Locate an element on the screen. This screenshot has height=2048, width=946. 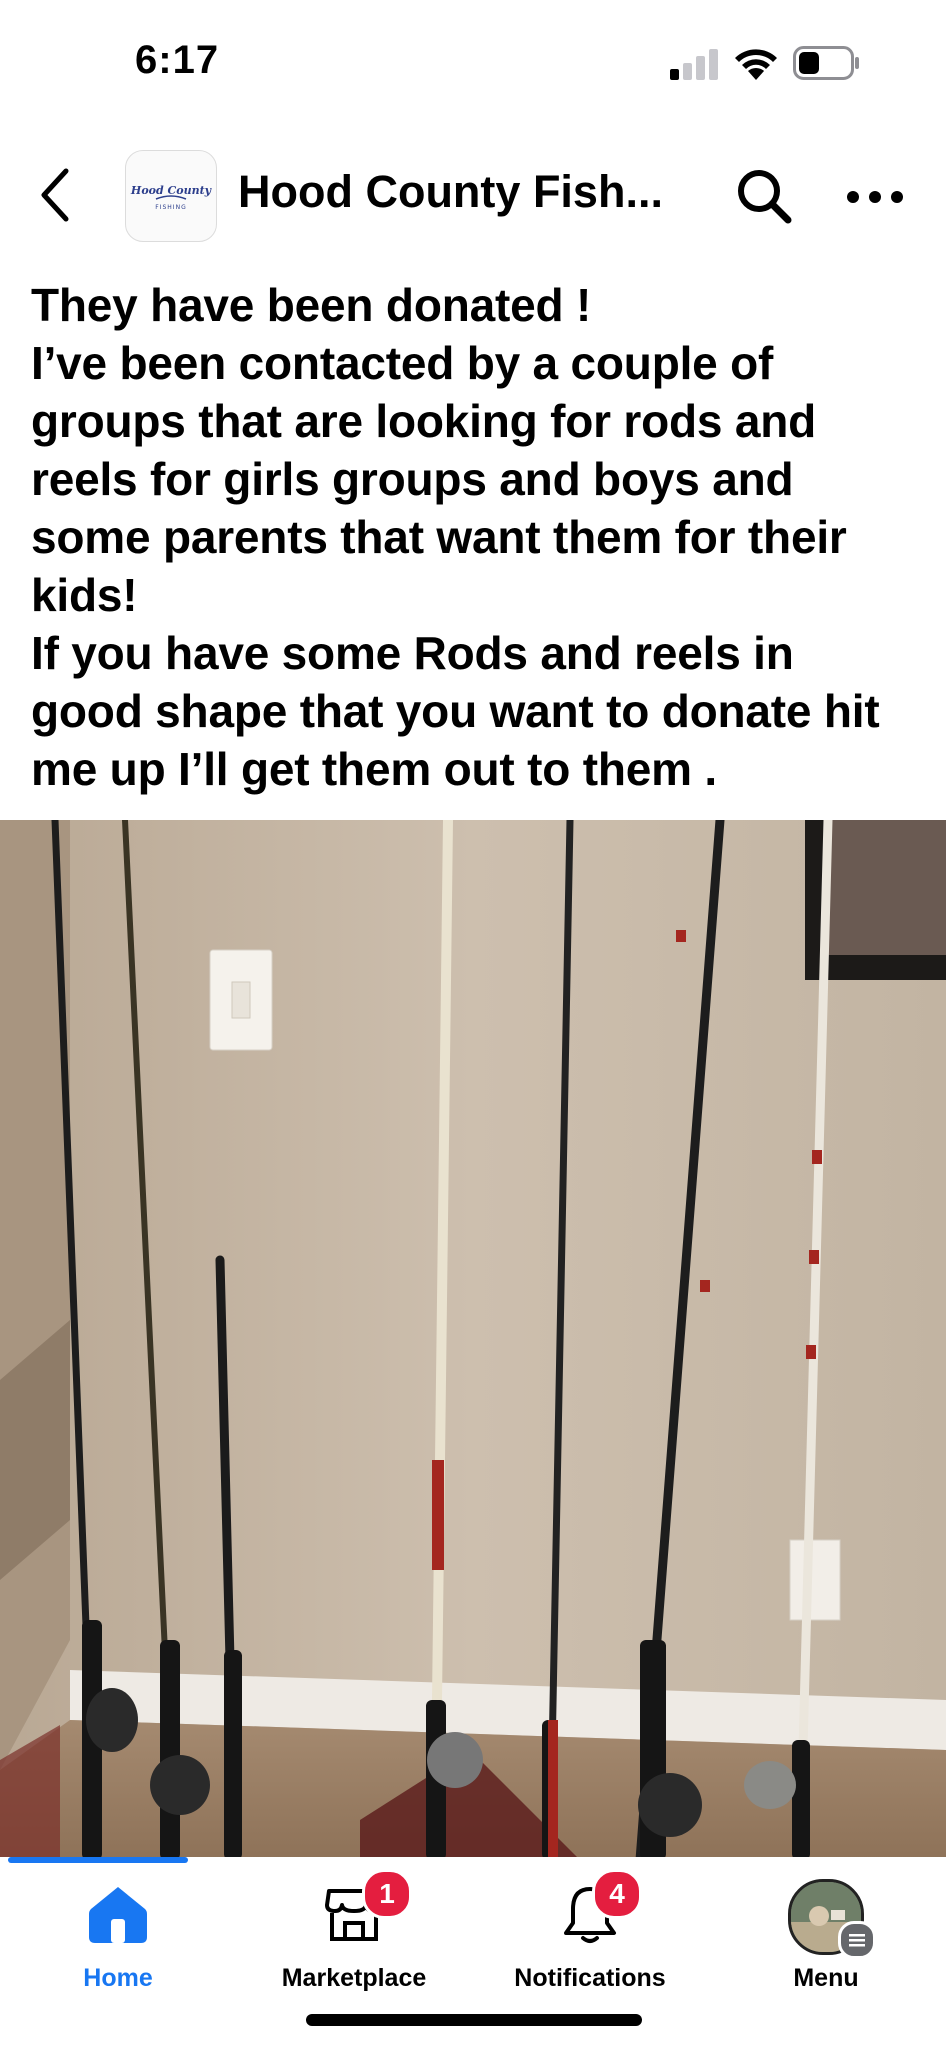
more-options-icon is located at coordinates (875, 197).